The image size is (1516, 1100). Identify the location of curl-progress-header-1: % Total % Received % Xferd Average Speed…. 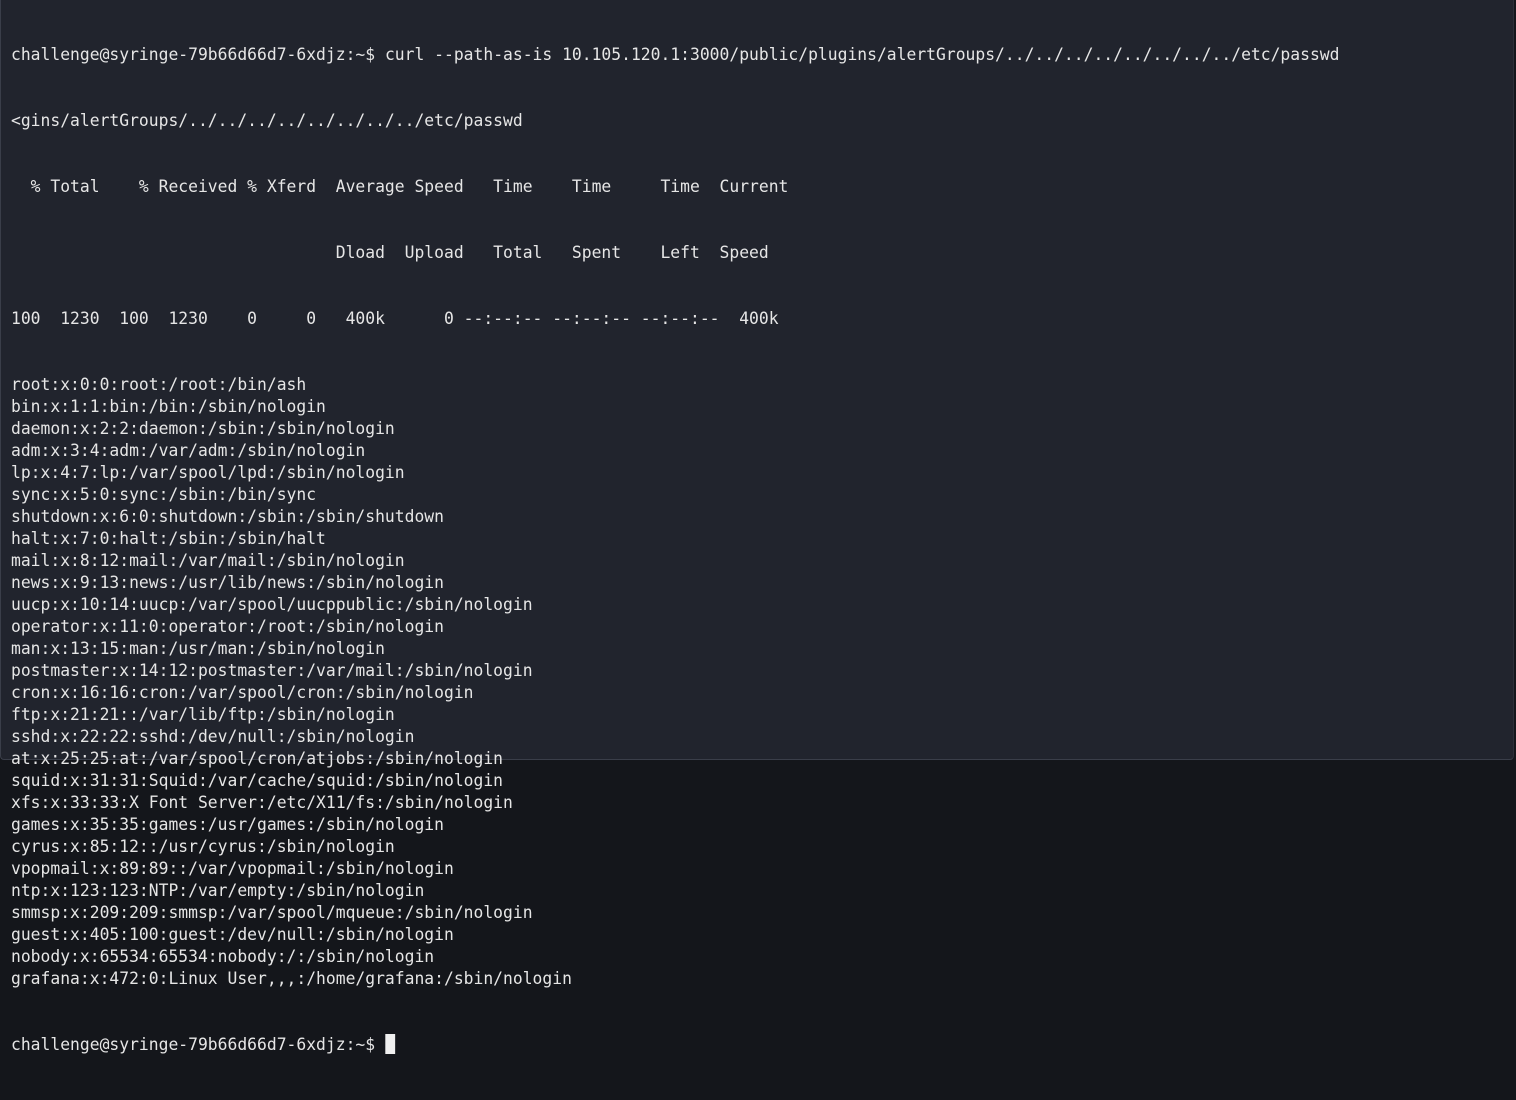
(400, 186).